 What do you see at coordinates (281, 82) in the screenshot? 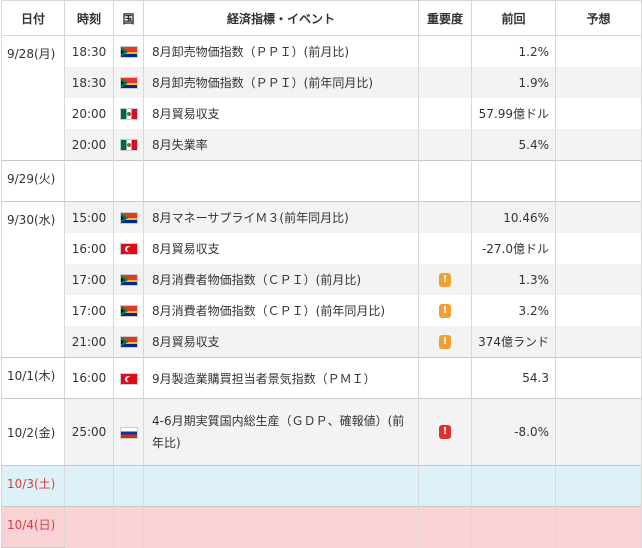
I see `event-cell: 8月卸売物価指数（ＰＰＩ）(前年同月比)` at bounding box center [281, 82].